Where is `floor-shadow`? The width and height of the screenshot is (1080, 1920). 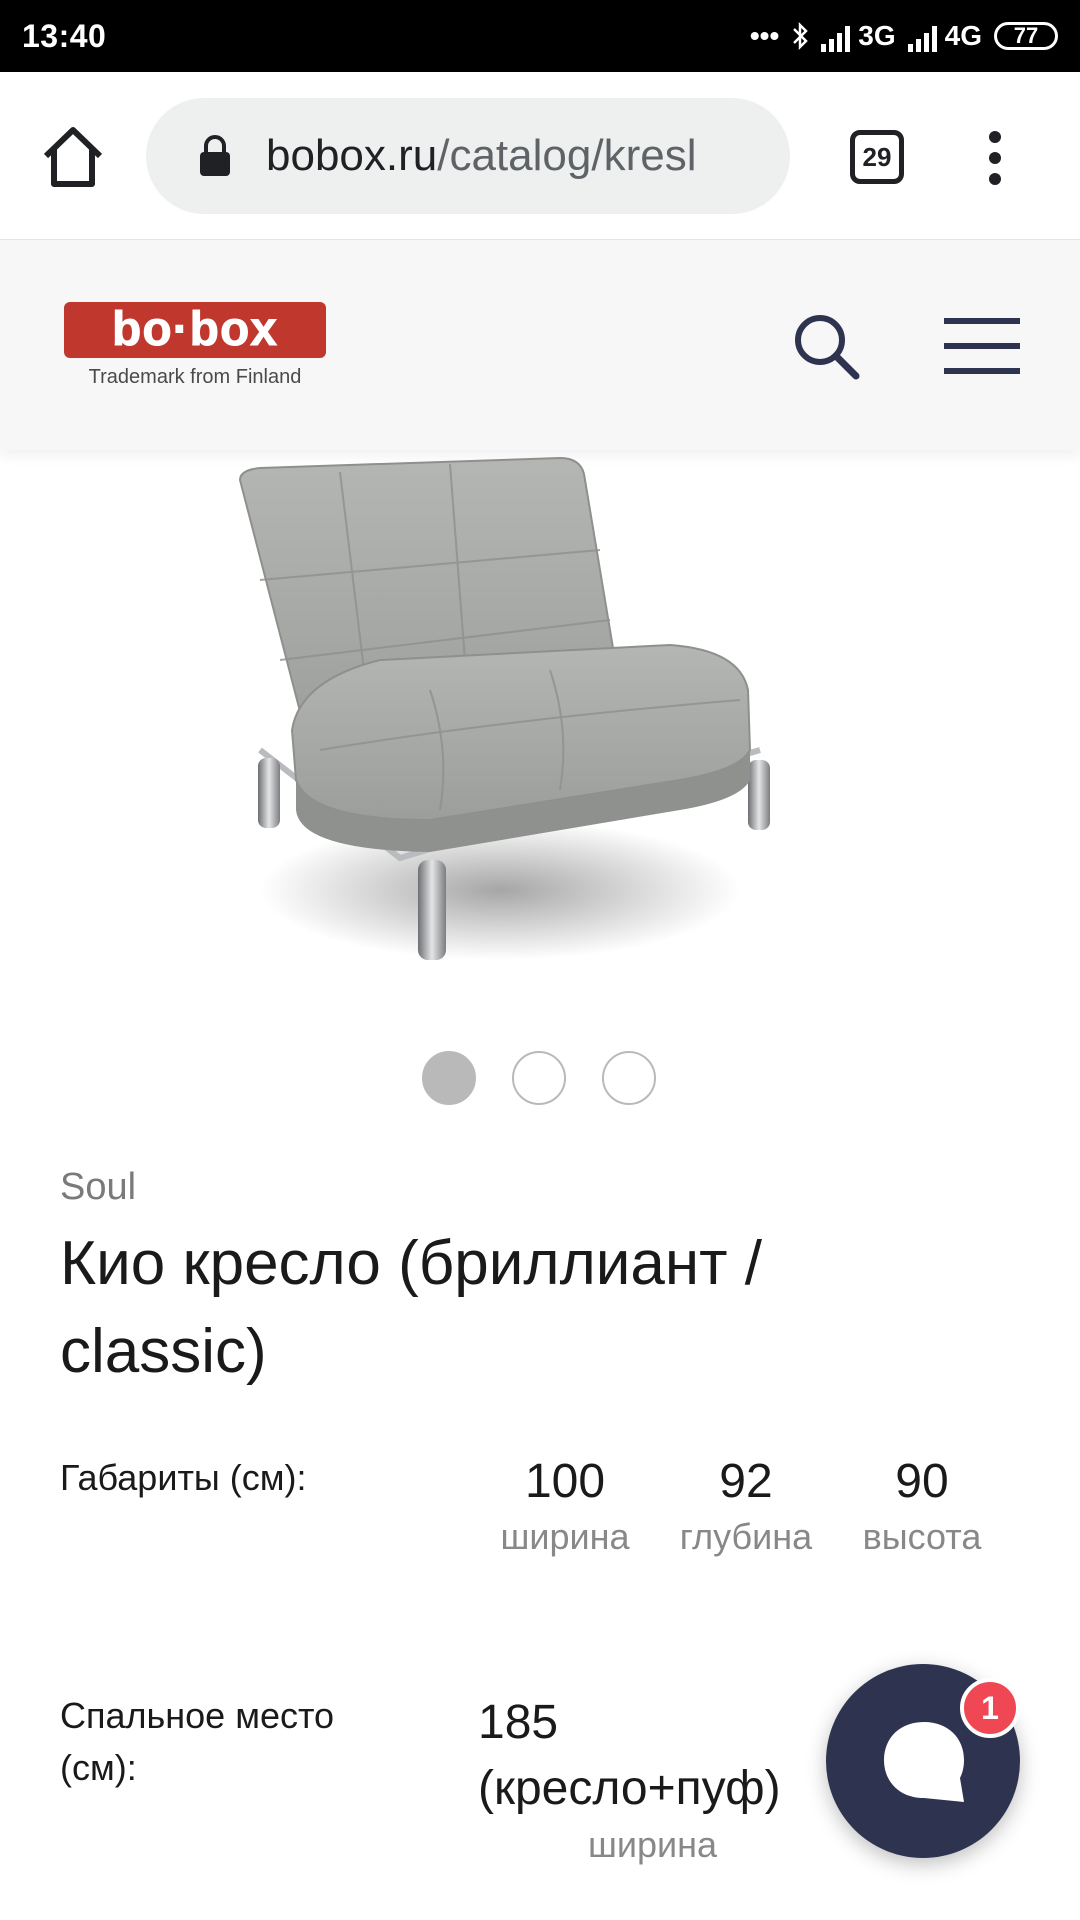
floor-shadow is located at coordinates (500, 890).